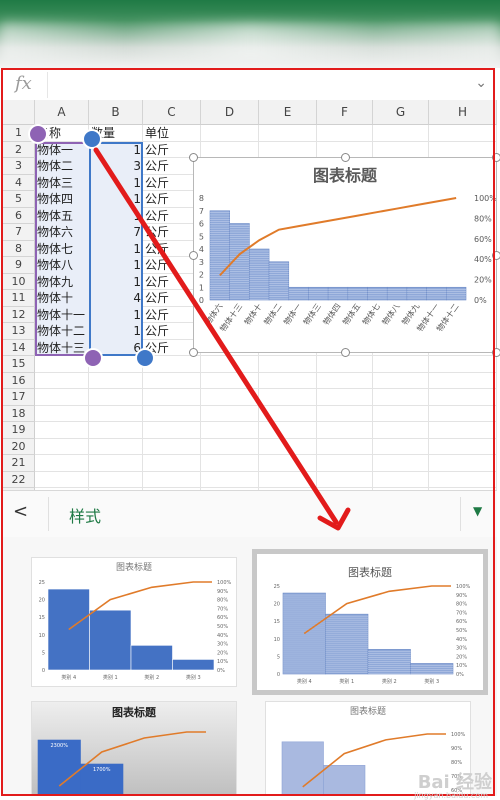 The image size is (500, 800). I want to click on row-header: 11, so click(19, 298).